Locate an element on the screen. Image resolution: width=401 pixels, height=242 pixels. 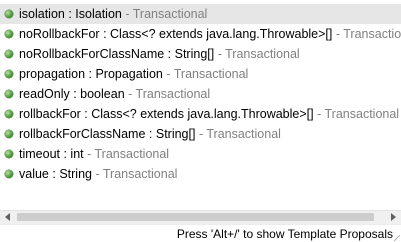
proposal-label: value : String - Transactional is located at coordinates (98, 174).